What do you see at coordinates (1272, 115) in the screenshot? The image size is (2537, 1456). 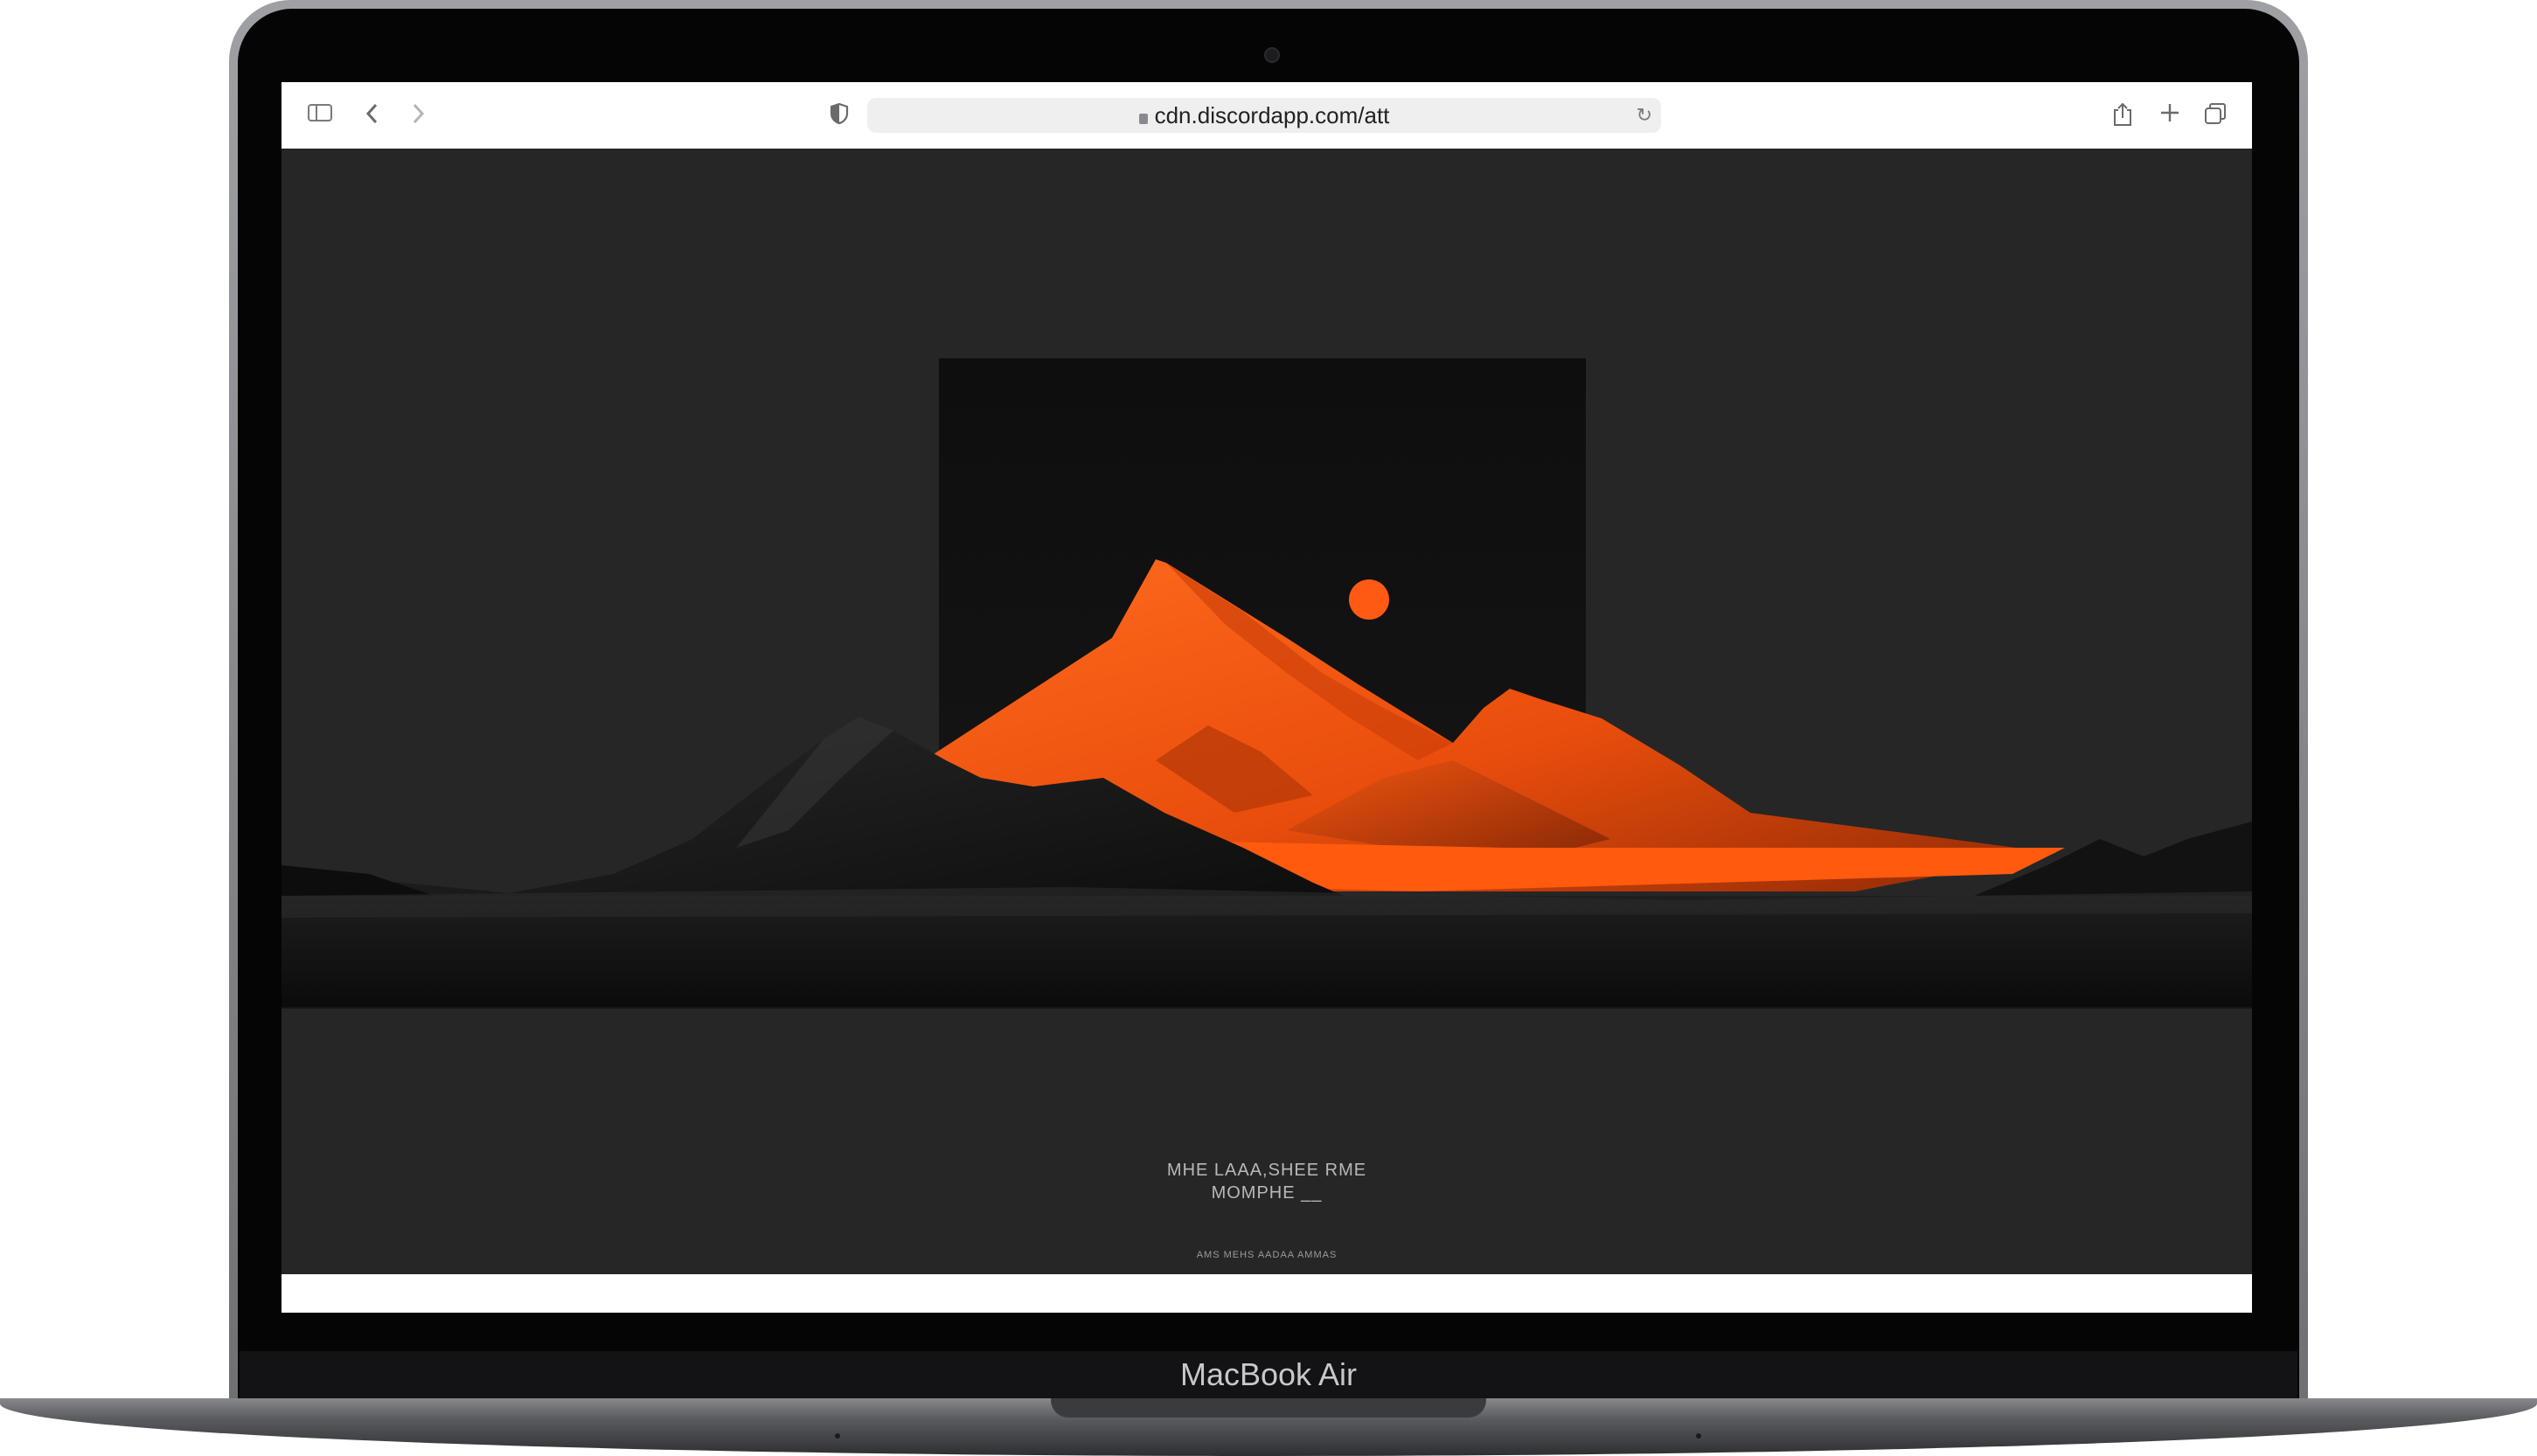 I see `url-text: cdn.discordapp.com/att` at bounding box center [1272, 115].